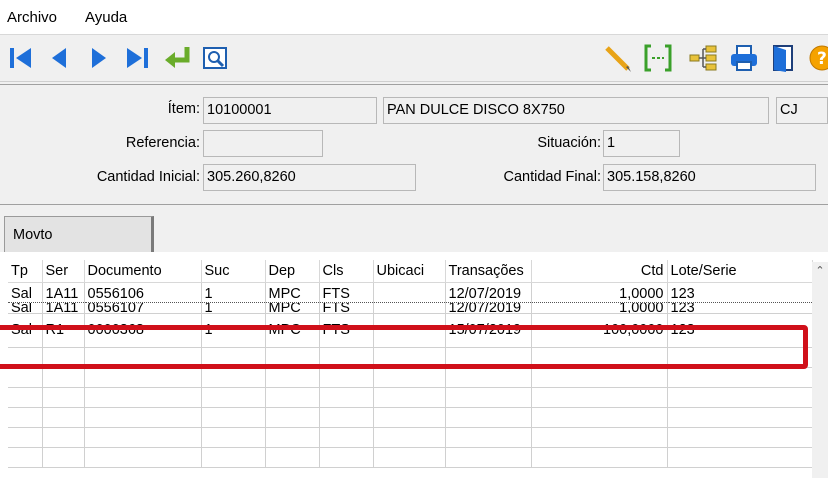  I want to click on tab-movto: Movto, so click(79, 234).